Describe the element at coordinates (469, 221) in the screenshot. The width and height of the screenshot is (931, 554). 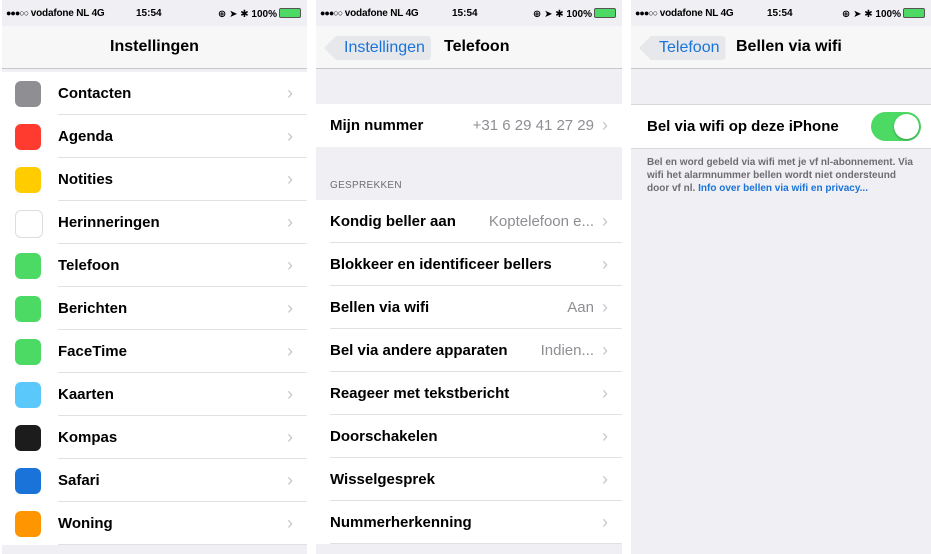
I see `phone-setting-row: Kondig beller aan Koptelefoon e... ›` at that location.